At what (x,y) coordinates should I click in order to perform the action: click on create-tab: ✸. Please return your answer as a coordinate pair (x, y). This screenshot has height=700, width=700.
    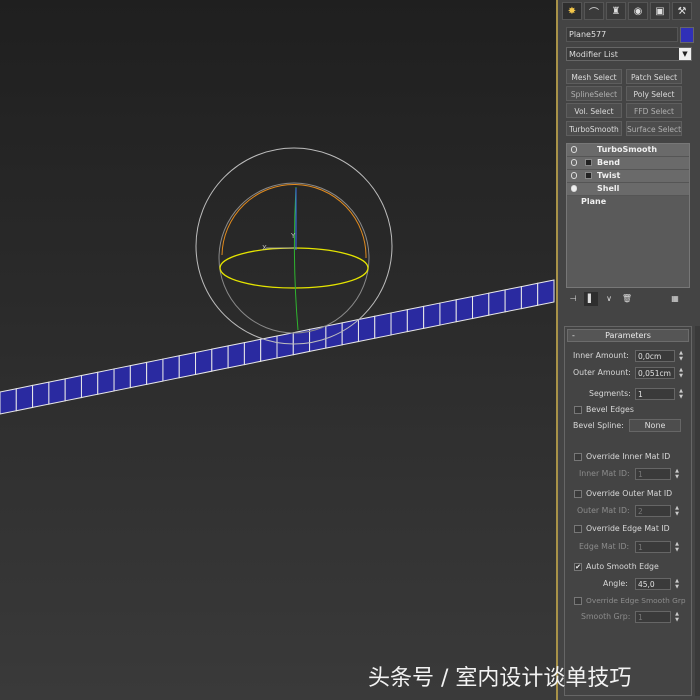
    Looking at the image, I should click on (572, 11).